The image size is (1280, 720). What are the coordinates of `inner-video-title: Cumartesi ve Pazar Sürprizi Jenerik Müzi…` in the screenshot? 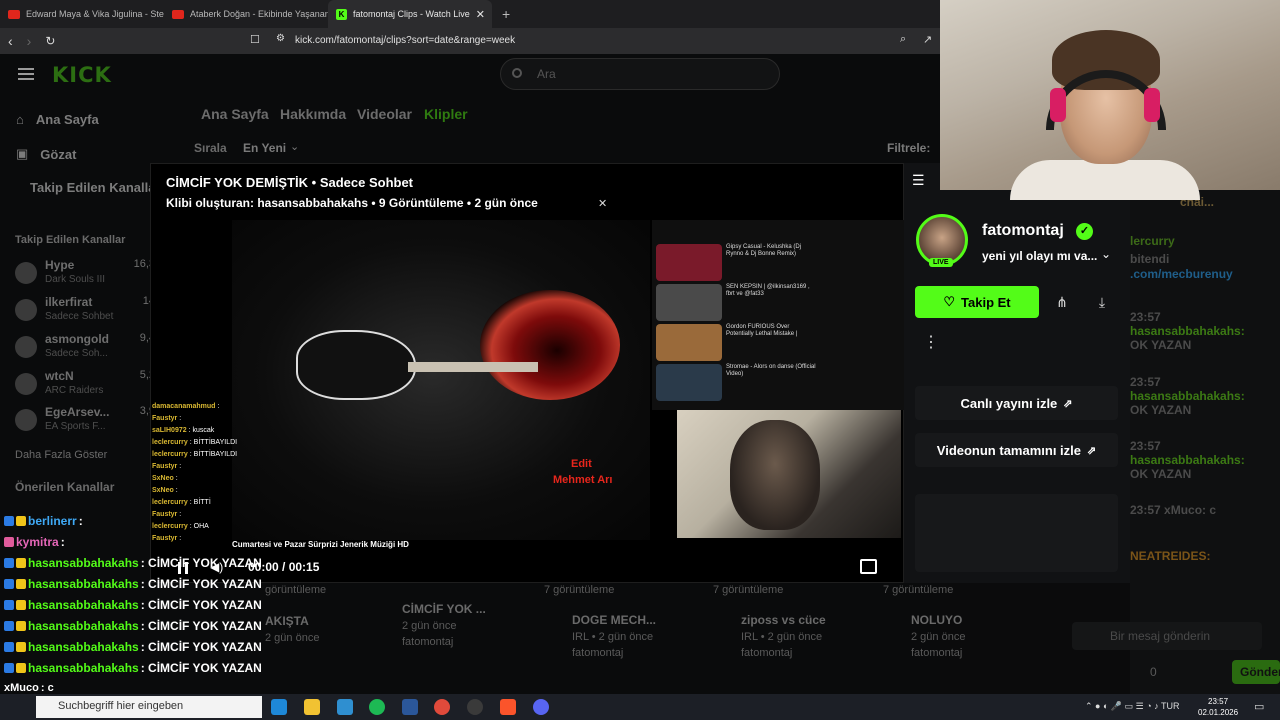 It's located at (320, 544).